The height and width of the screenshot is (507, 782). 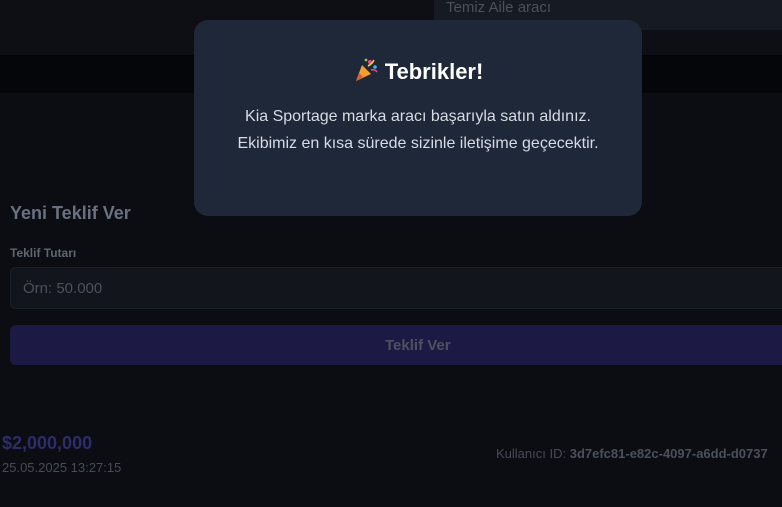 I want to click on offer-amount-label: Teklif Tutarı, so click(x=43, y=253).